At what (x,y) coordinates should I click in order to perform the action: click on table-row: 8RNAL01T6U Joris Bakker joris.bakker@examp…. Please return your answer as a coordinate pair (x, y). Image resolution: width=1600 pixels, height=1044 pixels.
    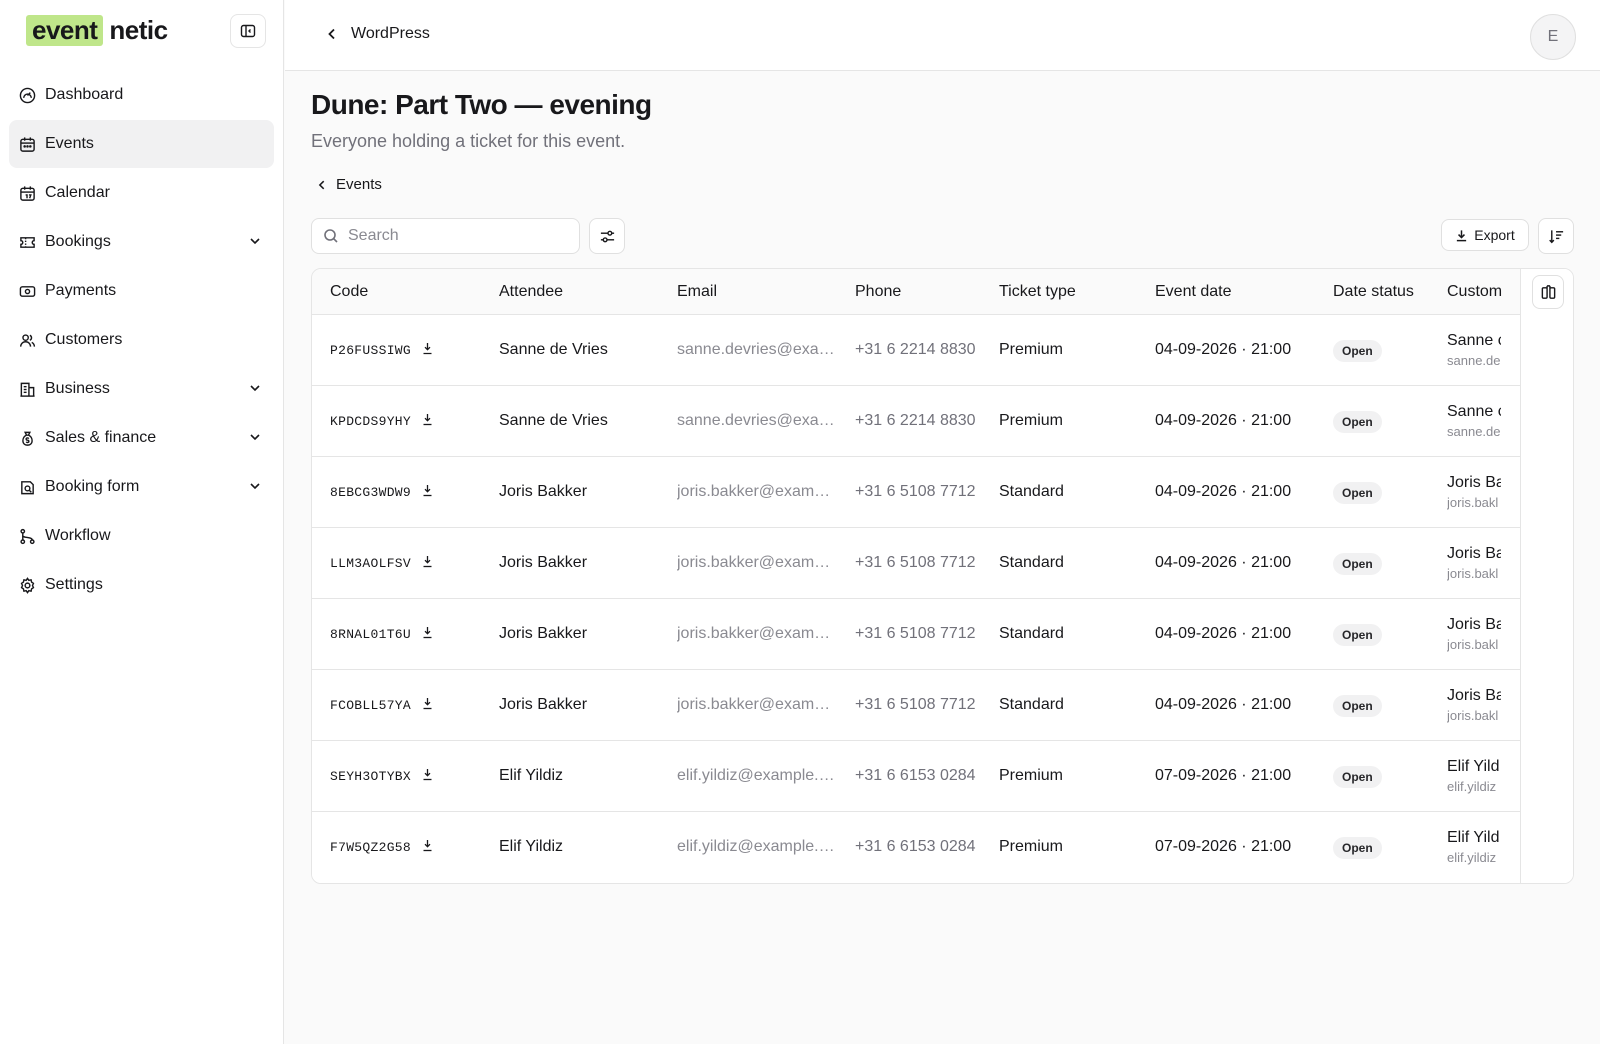
    Looking at the image, I should click on (942, 634).